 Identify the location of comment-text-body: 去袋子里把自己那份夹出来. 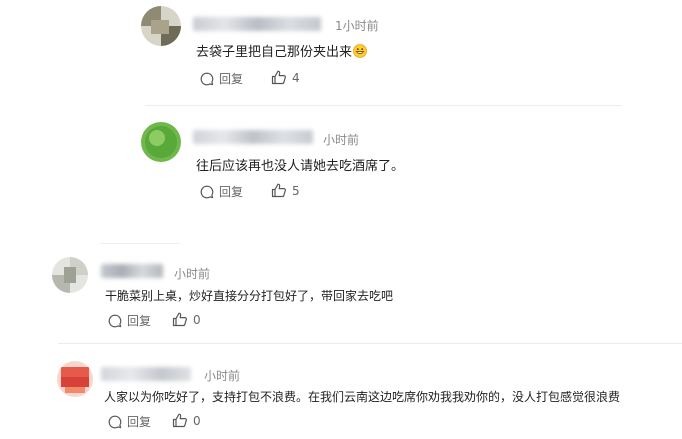
(274, 52).